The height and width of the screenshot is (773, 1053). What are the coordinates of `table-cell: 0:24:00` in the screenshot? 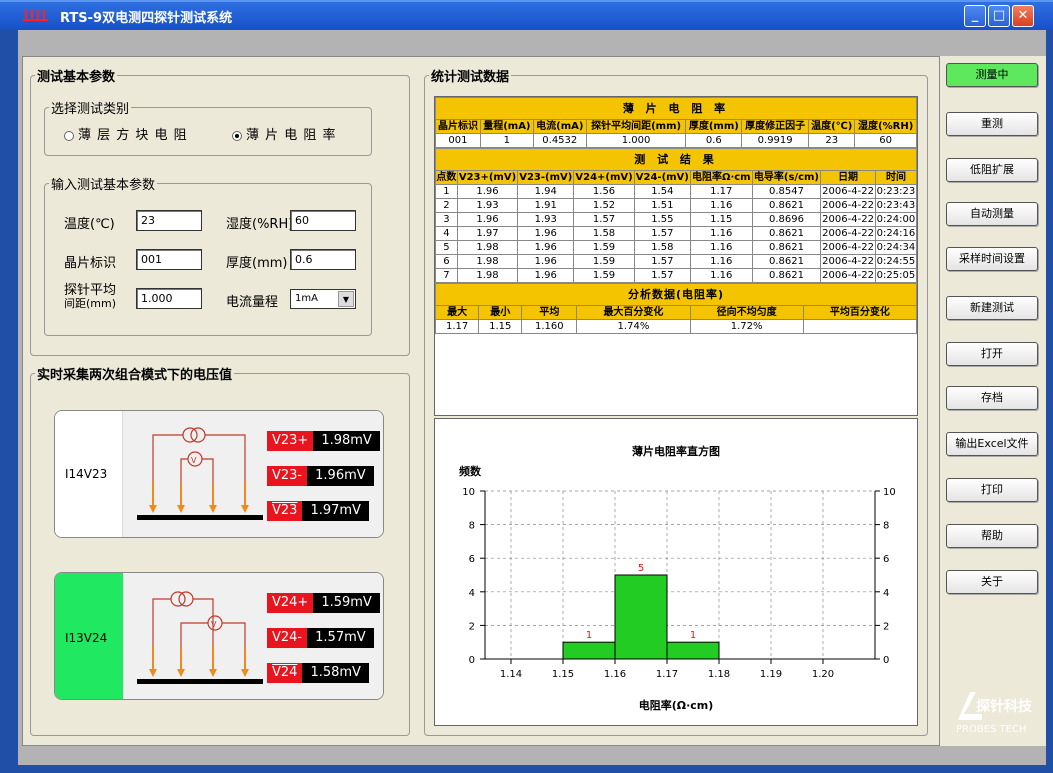 It's located at (896, 219).